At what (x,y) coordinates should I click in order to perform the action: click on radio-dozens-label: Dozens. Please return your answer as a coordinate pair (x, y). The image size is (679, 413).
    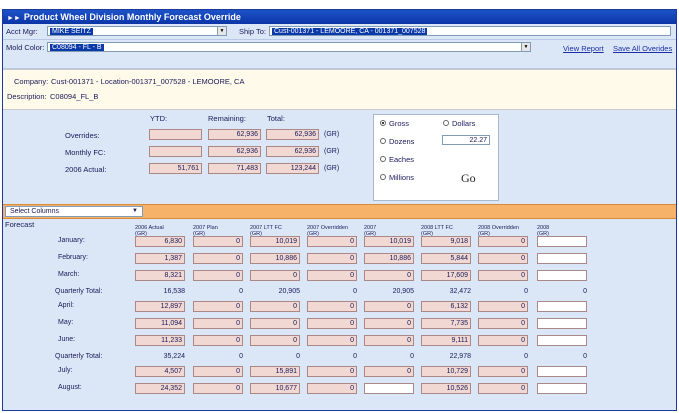
    Looking at the image, I should click on (402, 141).